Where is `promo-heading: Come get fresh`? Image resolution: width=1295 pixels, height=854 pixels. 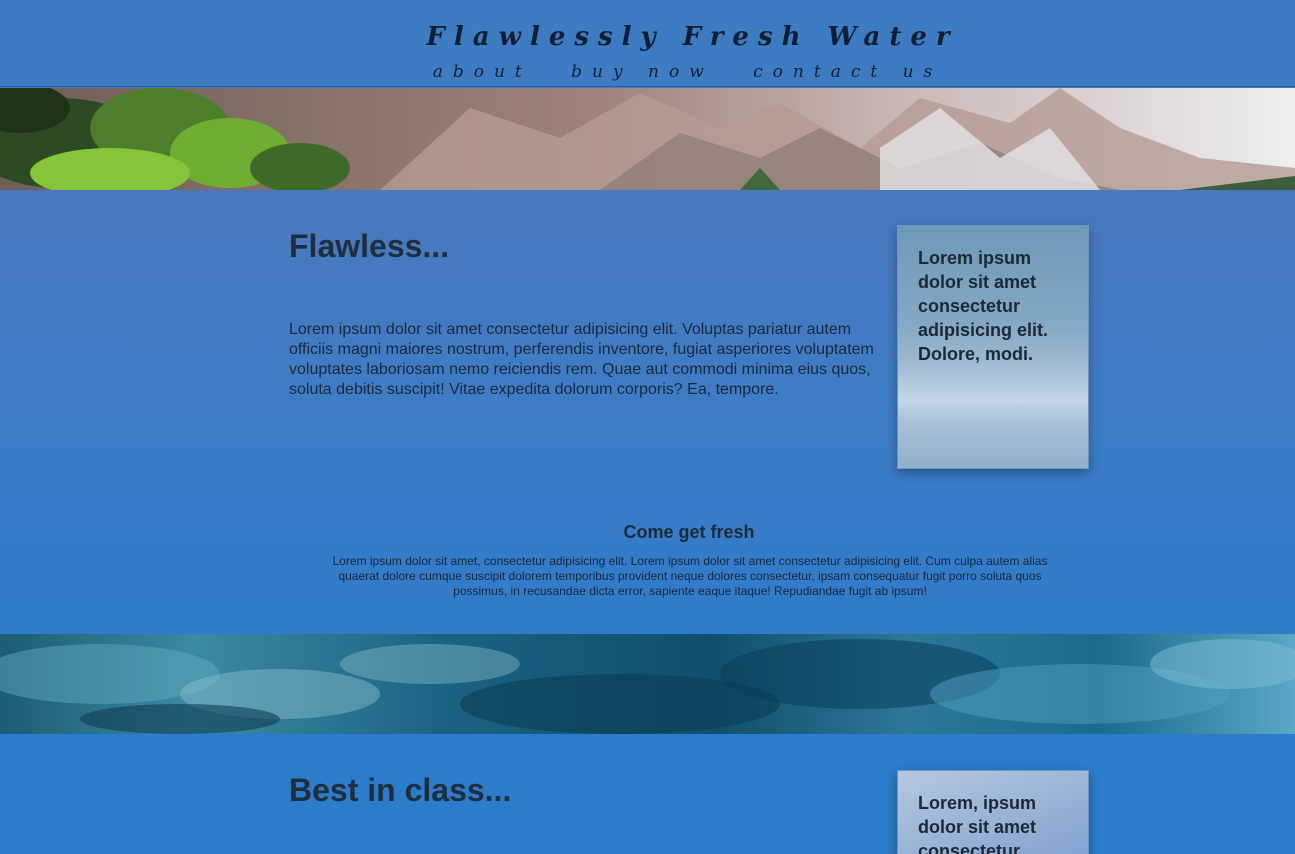
promo-heading: Come get fresh is located at coordinates (689, 532).